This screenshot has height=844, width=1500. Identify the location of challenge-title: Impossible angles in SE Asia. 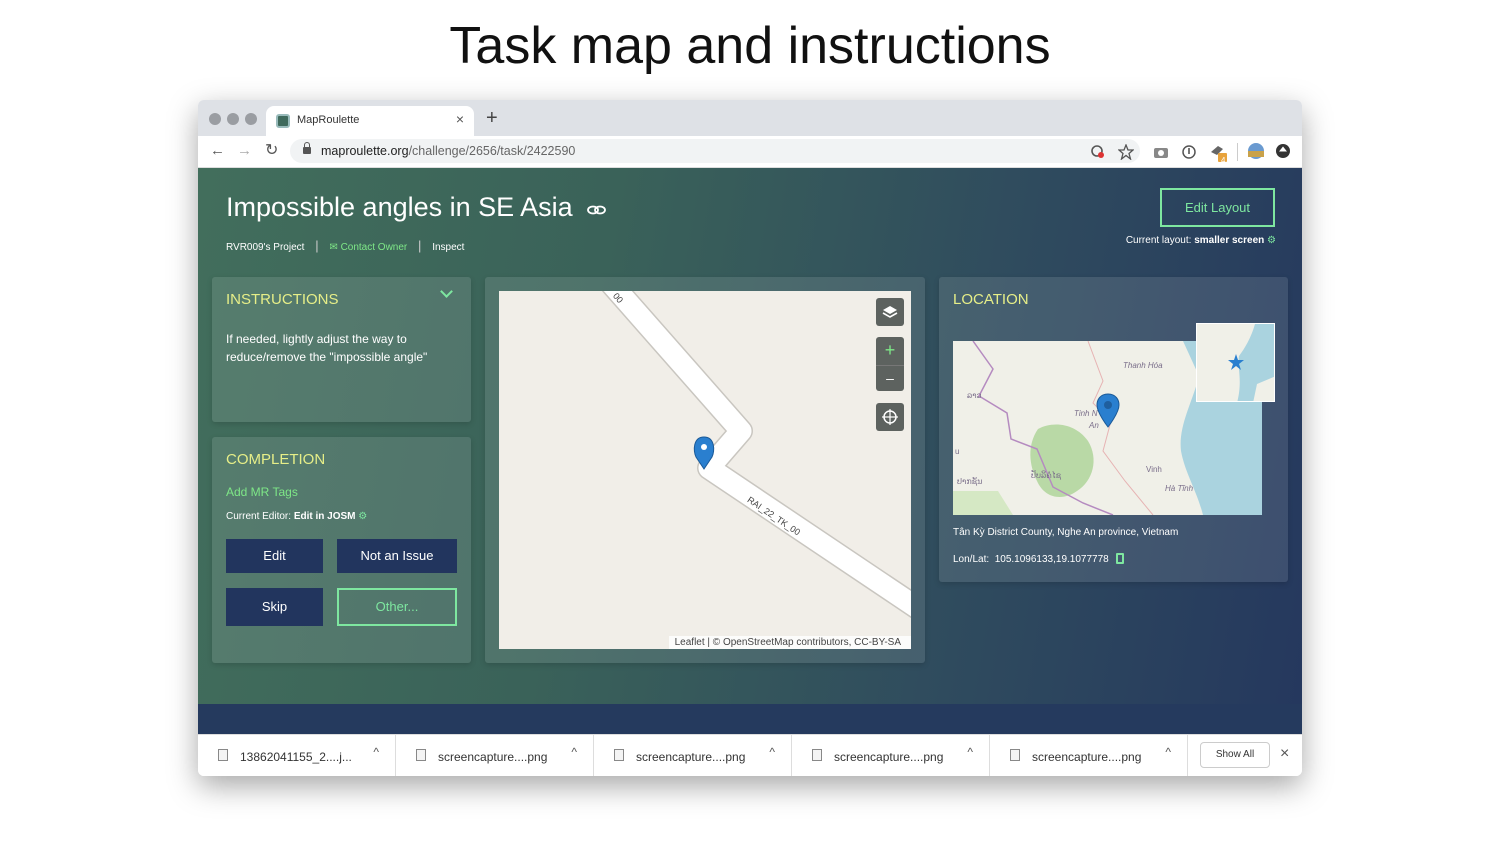
(399, 207).